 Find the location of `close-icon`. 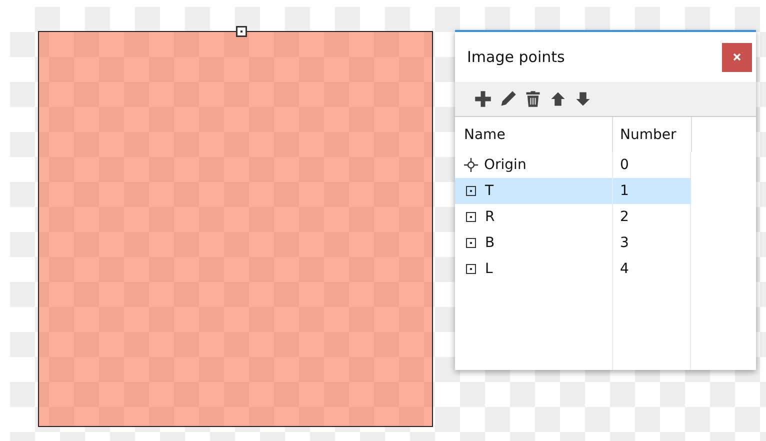

close-icon is located at coordinates (737, 57).